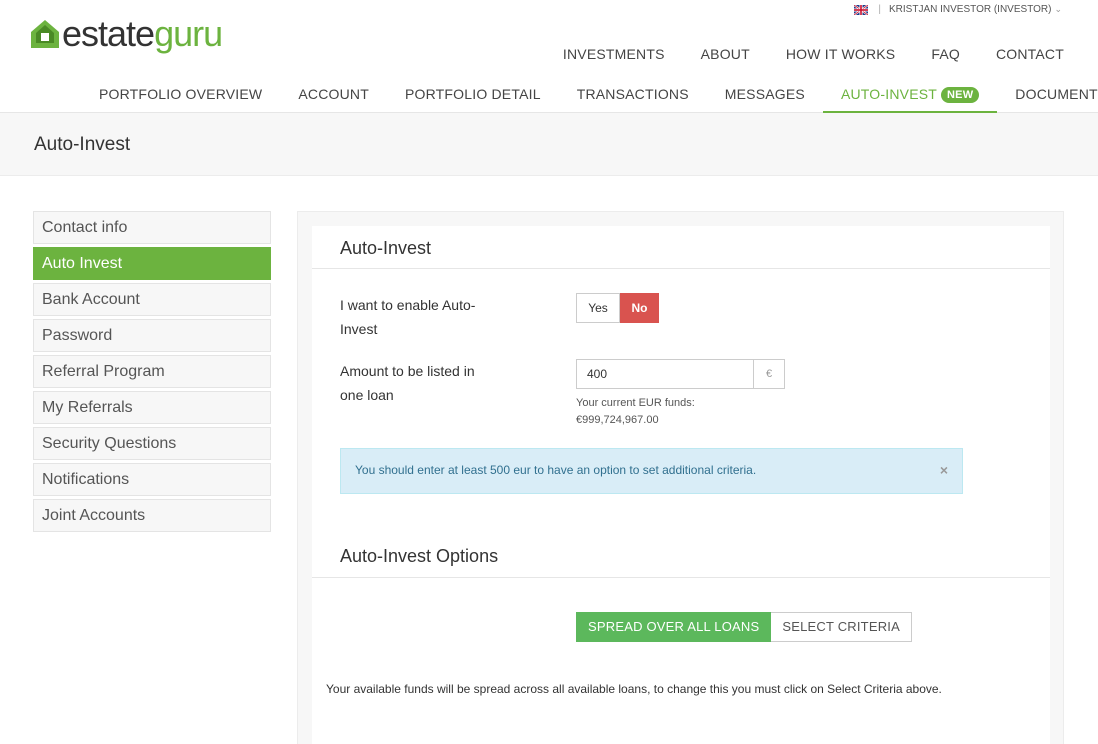 The image size is (1098, 744). I want to click on close-icon: ×, so click(944, 470).